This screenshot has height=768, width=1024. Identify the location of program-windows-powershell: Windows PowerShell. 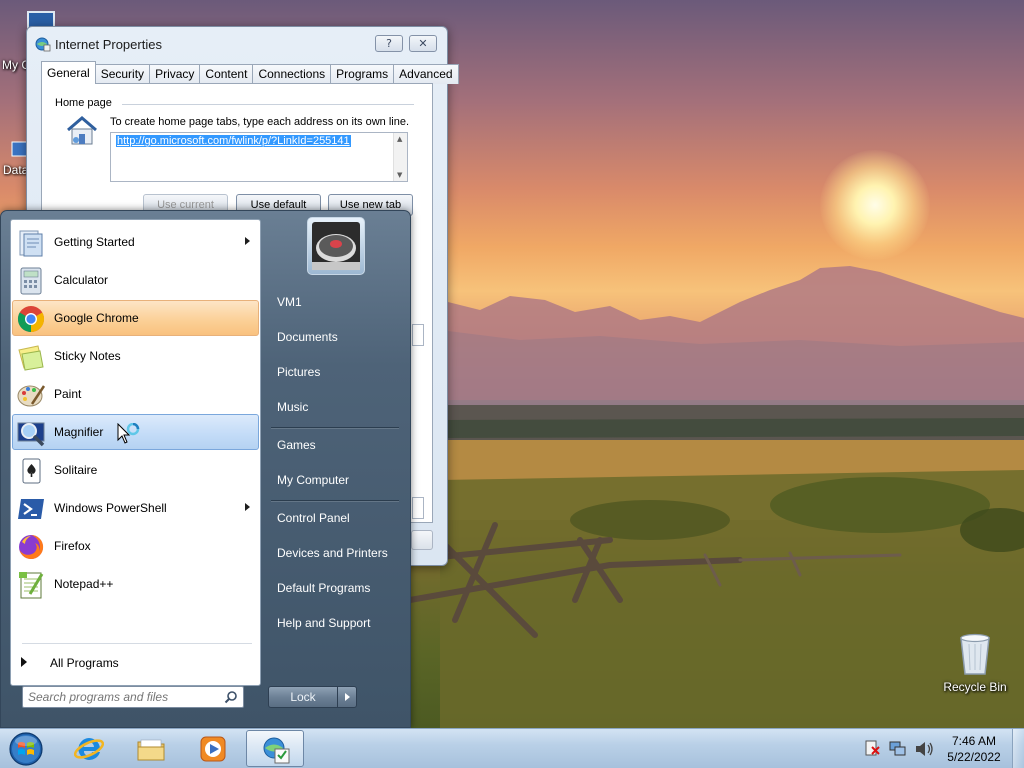
(135, 508).